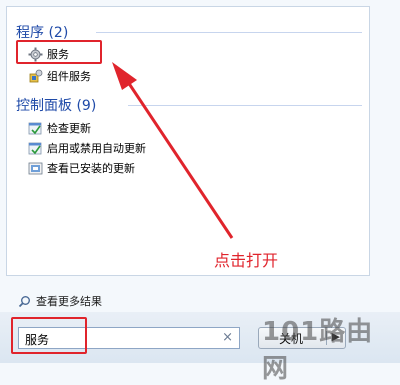 The height and width of the screenshot is (385, 400). I want to click on watermark: 101路由网, so click(318, 350).